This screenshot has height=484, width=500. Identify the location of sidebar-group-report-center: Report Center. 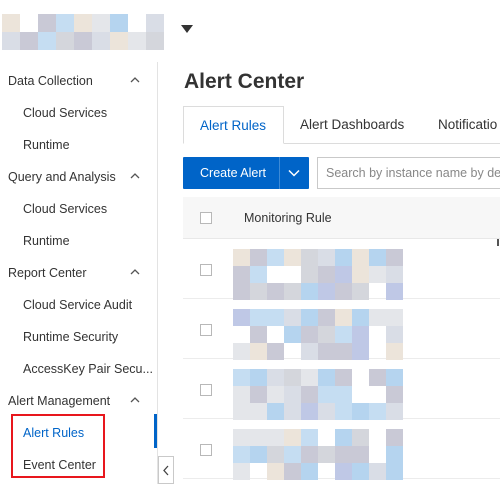
(79, 272).